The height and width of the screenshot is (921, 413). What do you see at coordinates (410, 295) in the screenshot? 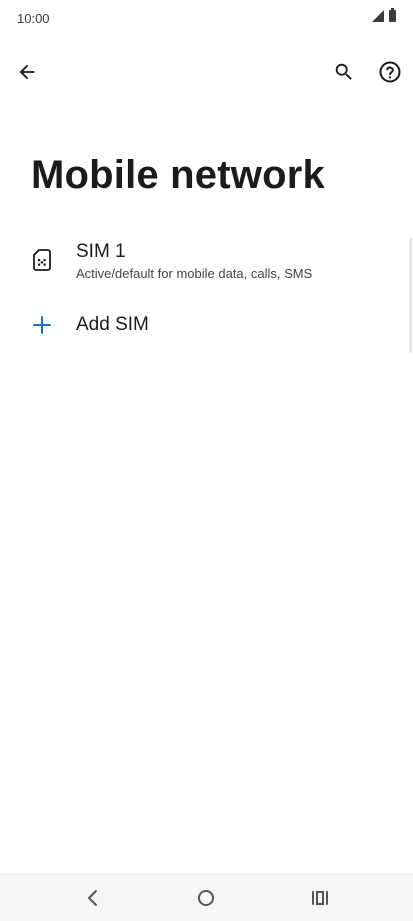
I see `scrollbar` at bounding box center [410, 295].